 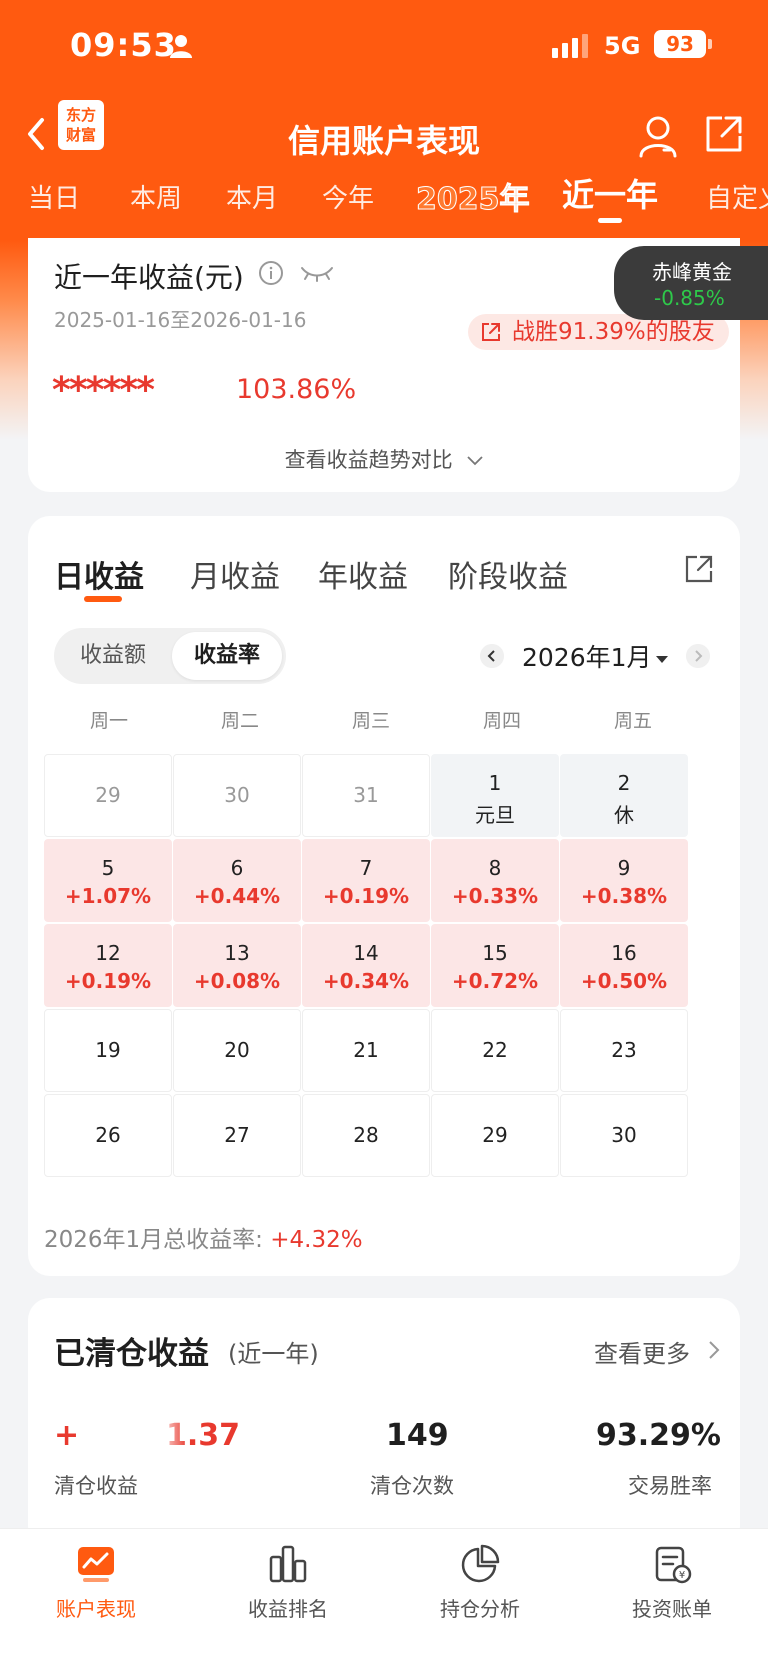 What do you see at coordinates (288, 1609) in the screenshot?
I see `nav-label: 收益排名` at bounding box center [288, 1609].